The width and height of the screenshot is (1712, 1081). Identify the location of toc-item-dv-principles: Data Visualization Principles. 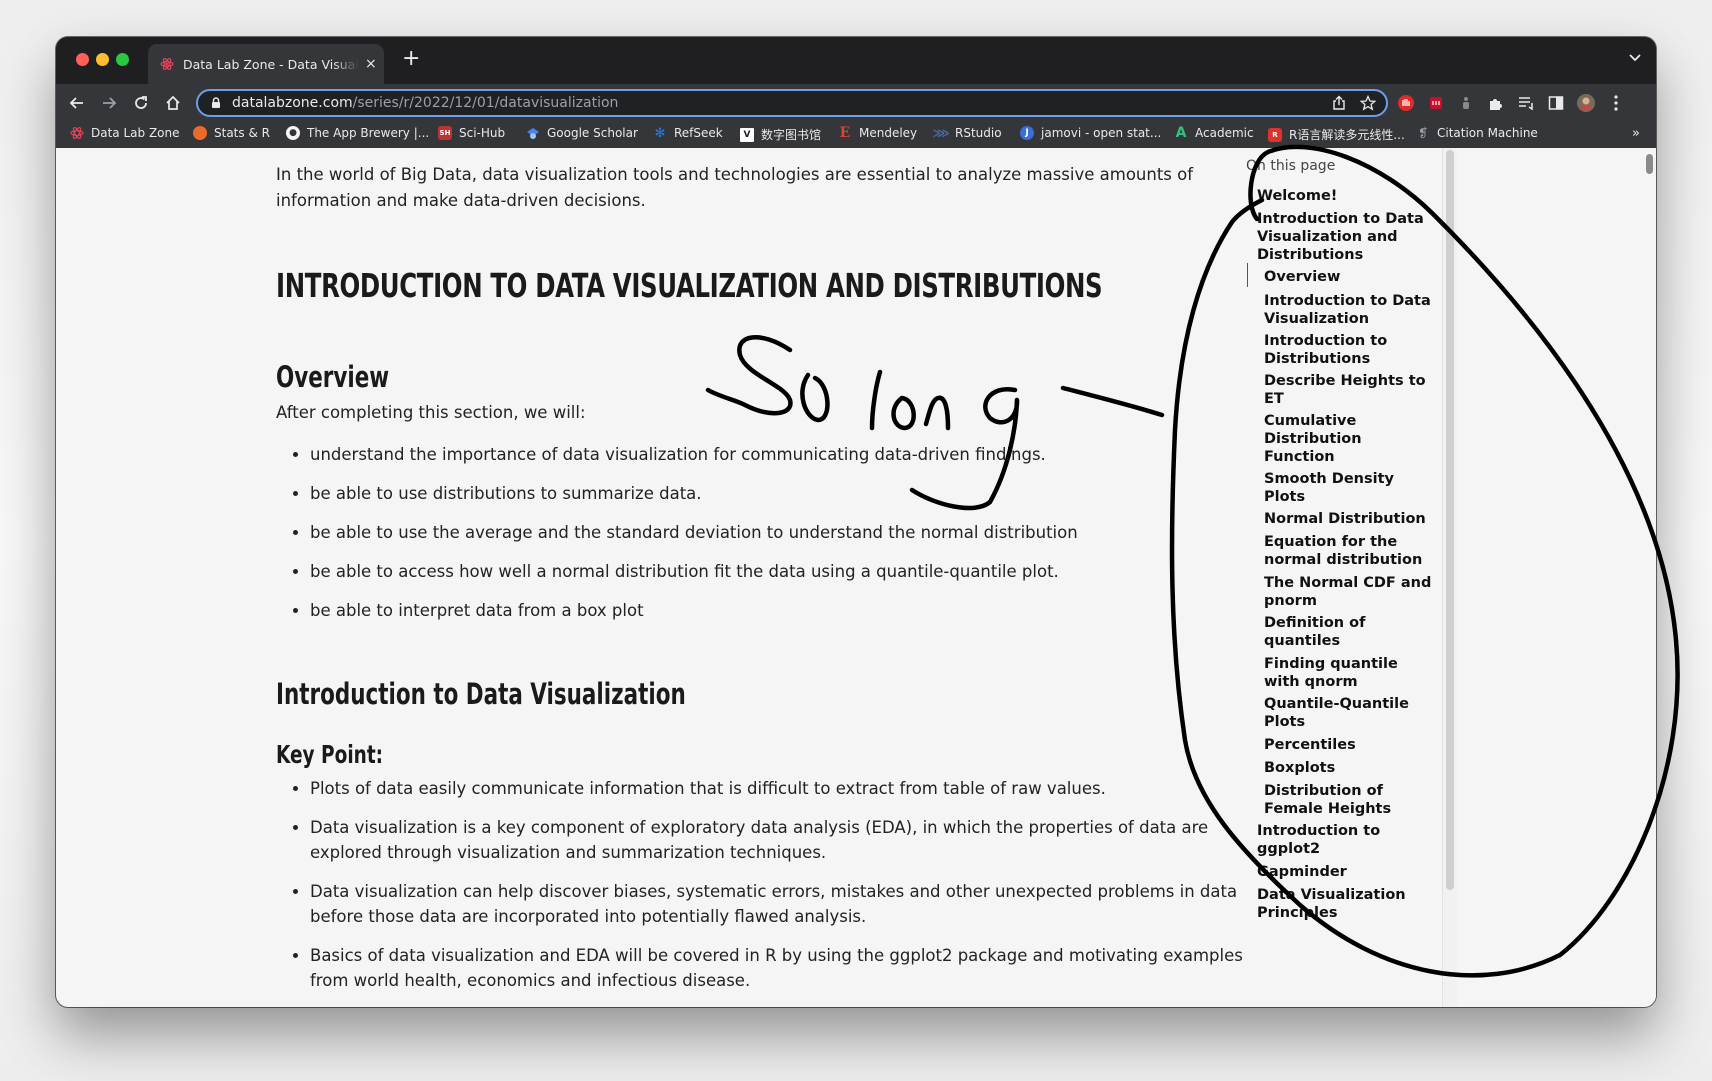
(1344, 904).